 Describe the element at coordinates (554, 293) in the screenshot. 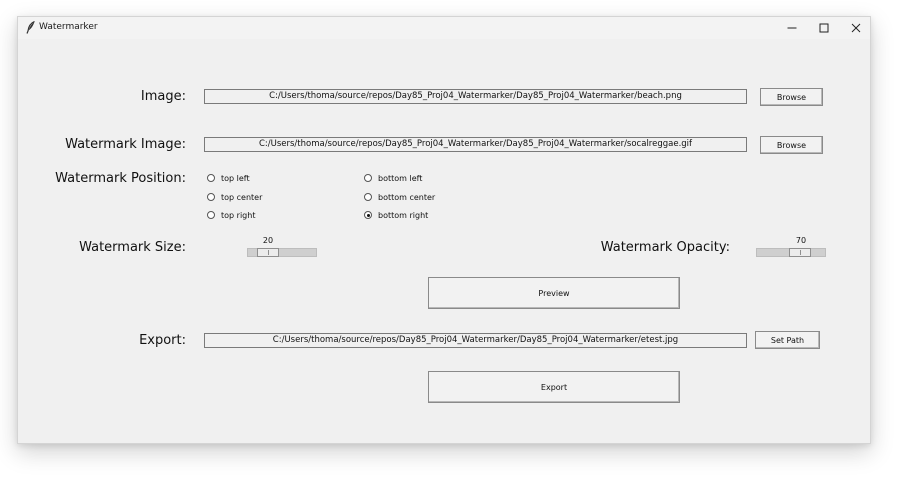

I see `preview-button: Preview` at that location.